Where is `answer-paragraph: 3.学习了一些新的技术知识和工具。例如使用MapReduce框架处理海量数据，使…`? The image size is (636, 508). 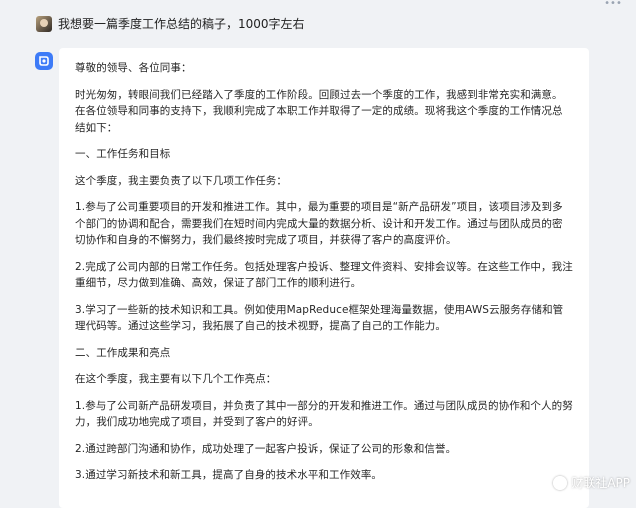
answer-paragraph: 3.学习了一些新的技术知识和工具。例如使用MapReduce框架处理海量数据，使… is located at coordinates (319, 318).